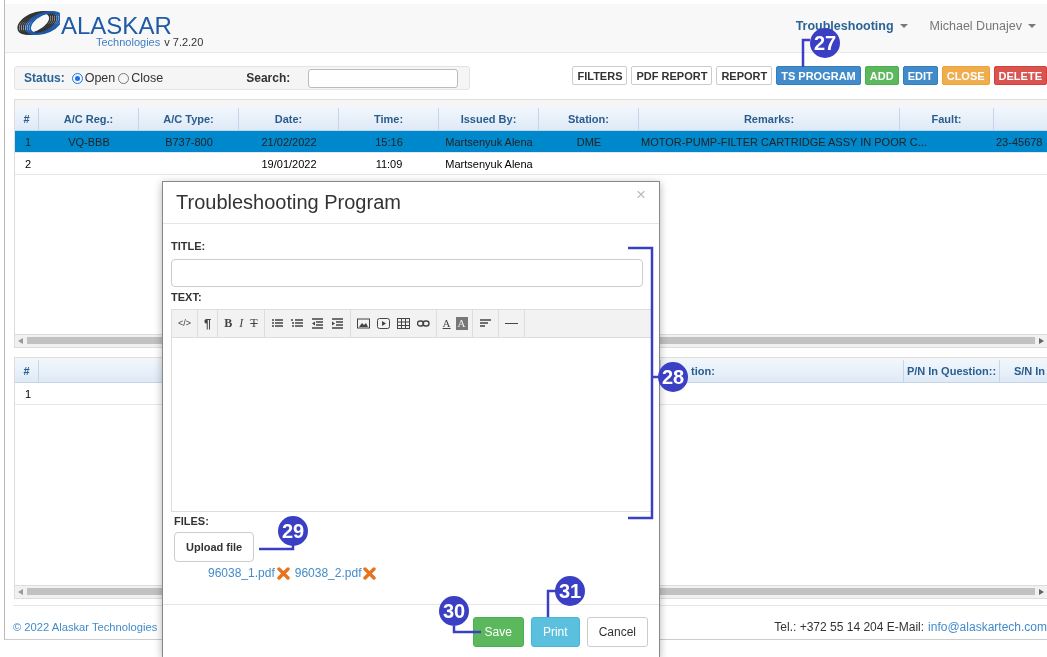 The image size is (1047, 657). Describe the element at coordinates (920, 75) in the screenshot. I see `action-button: EDIT` at that location.